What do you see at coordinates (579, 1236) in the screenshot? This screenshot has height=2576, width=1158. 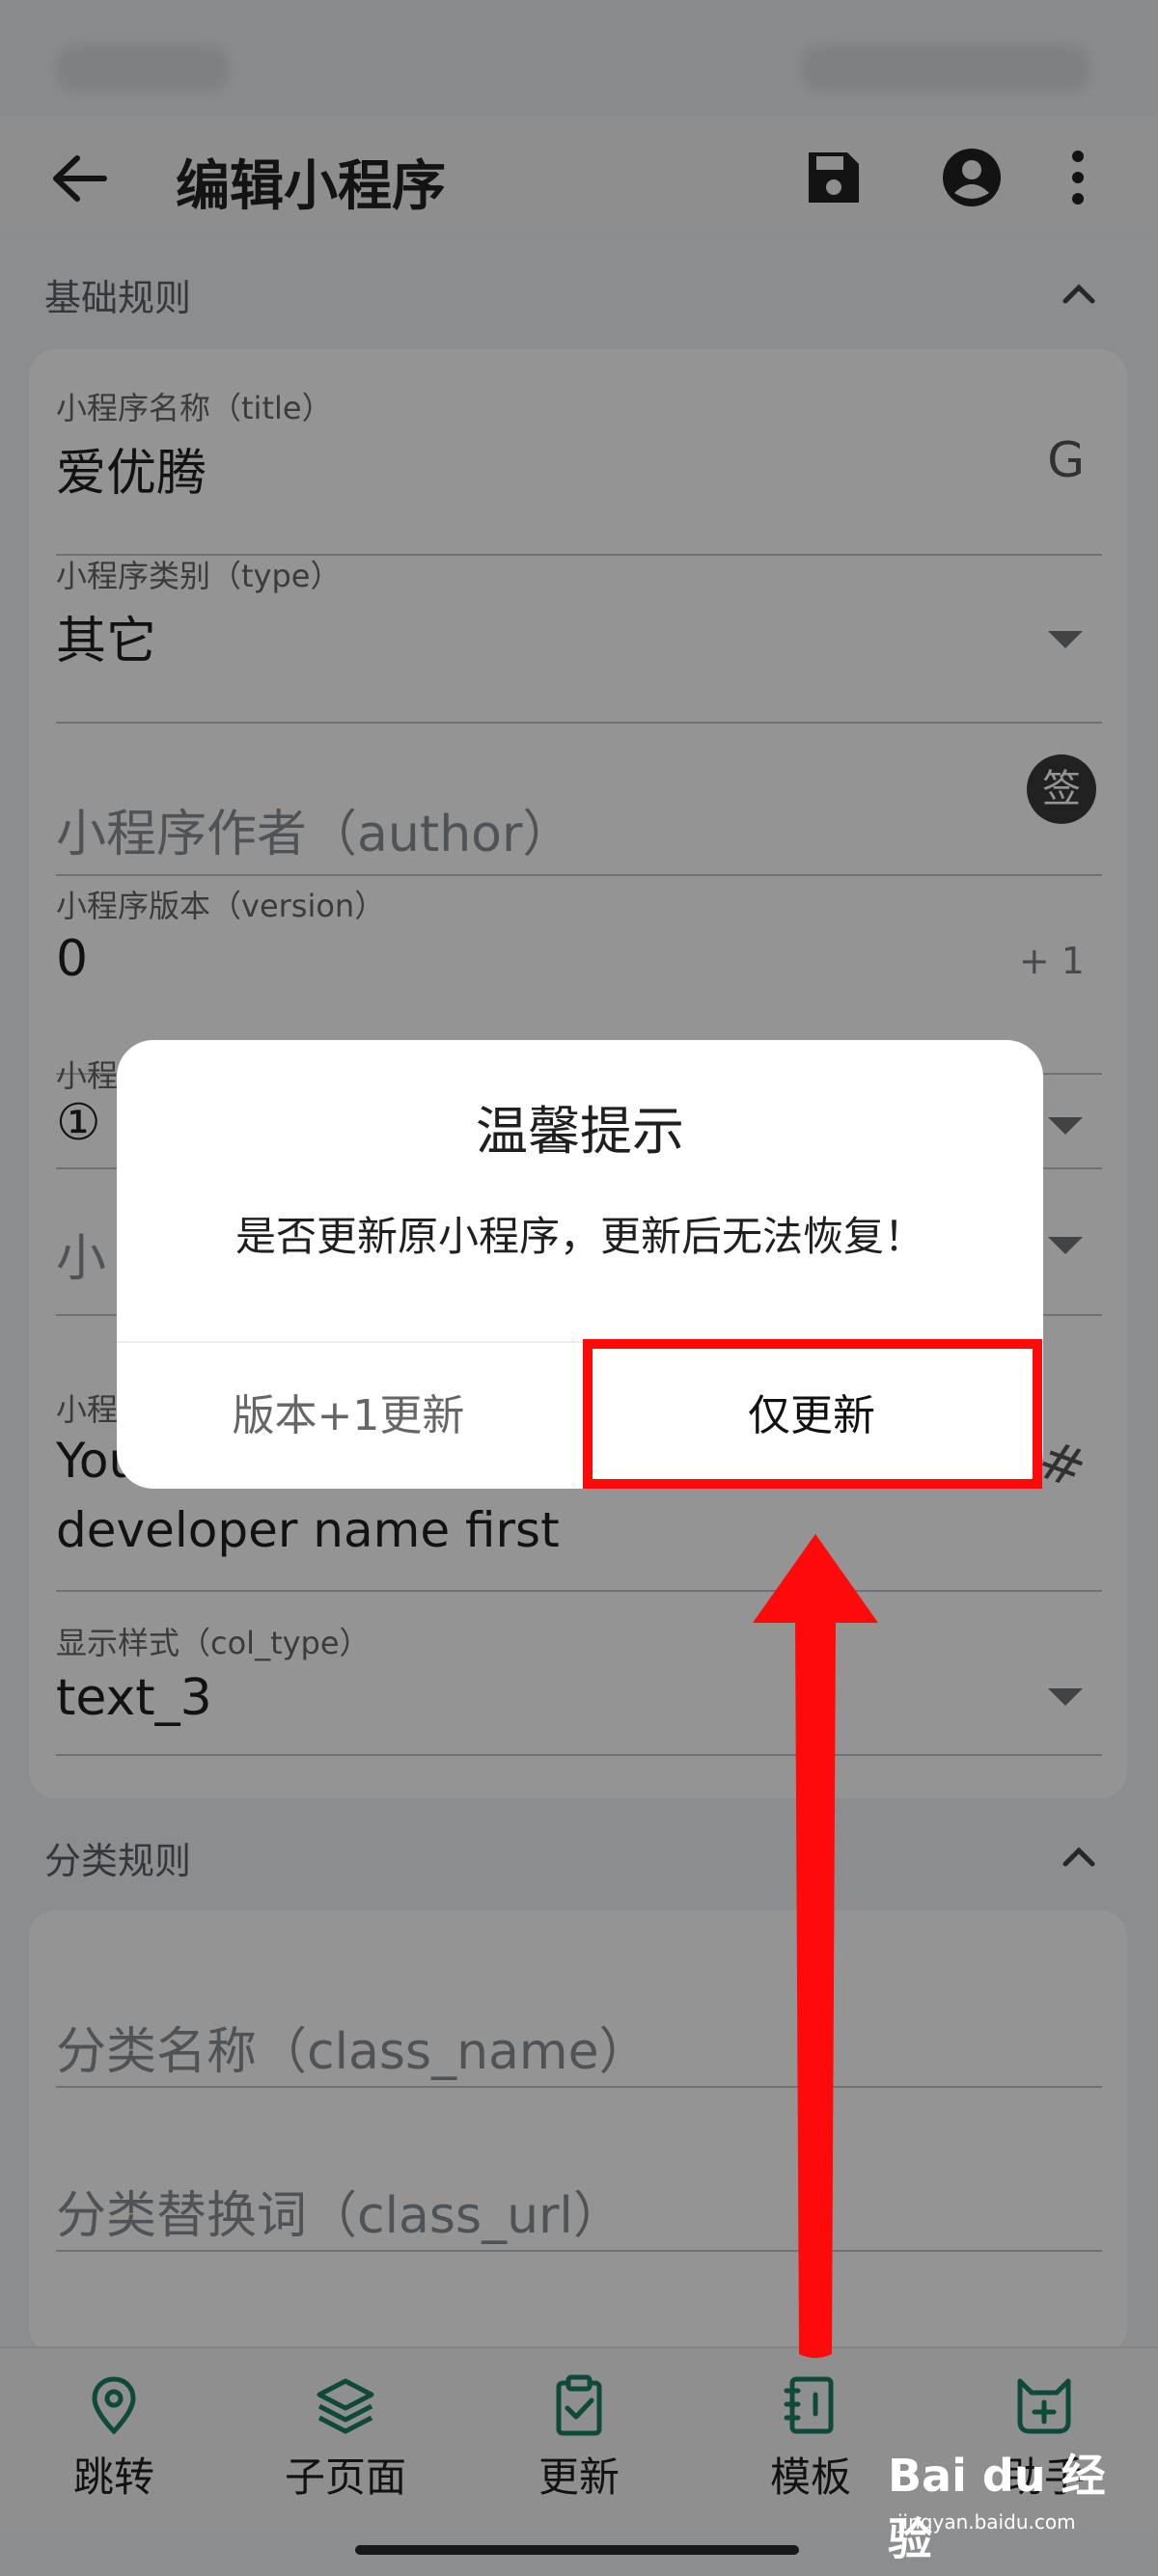 I see `dialog-message: 是否更新原小程序，更新后无法恢复！` at bounding box center [579, 1236].